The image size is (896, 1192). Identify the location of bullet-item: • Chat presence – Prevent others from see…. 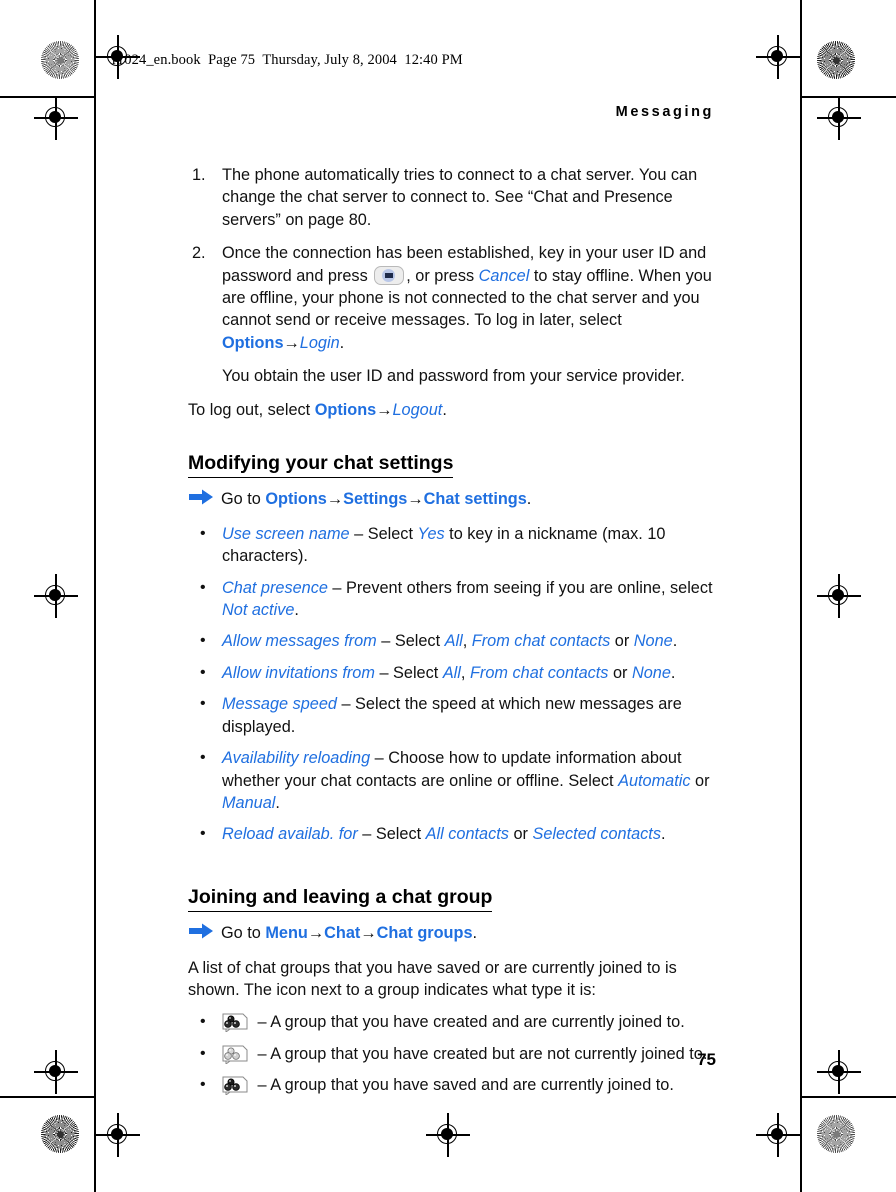
(452, 599).